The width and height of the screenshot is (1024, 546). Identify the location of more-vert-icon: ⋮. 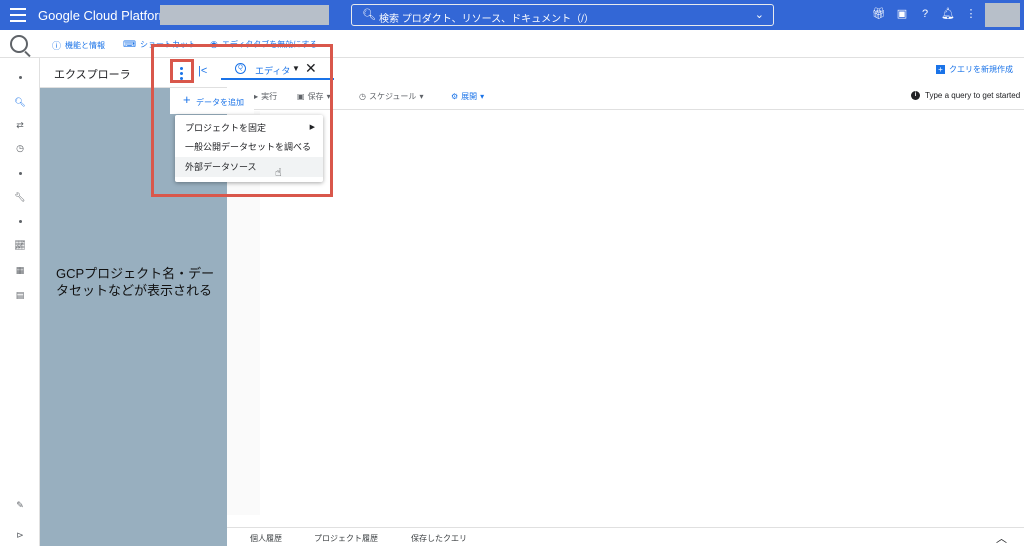
(971, 14).